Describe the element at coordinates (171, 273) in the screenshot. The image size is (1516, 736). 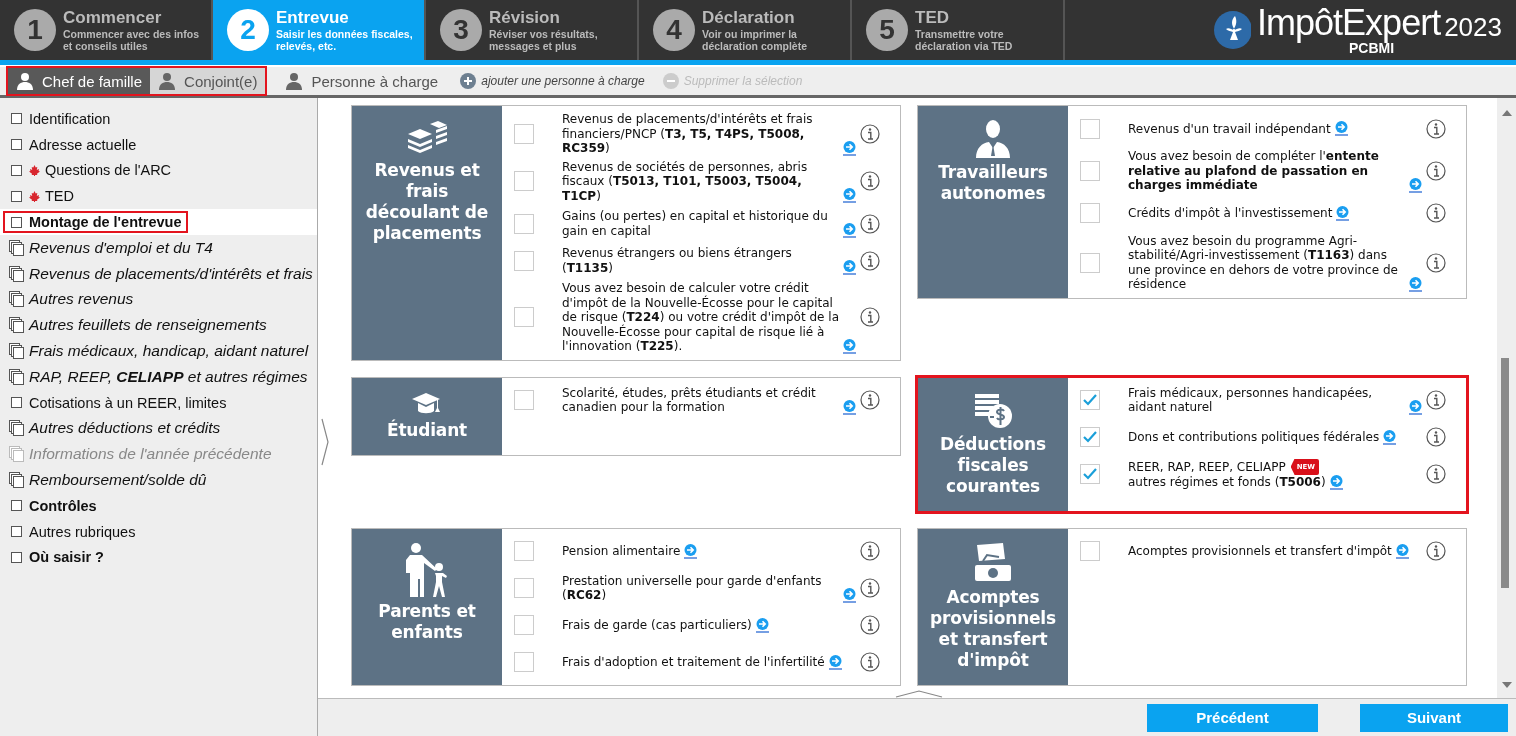
I see `sidebar-item: Revenus de placements/d'intérêts et frais` at that location.